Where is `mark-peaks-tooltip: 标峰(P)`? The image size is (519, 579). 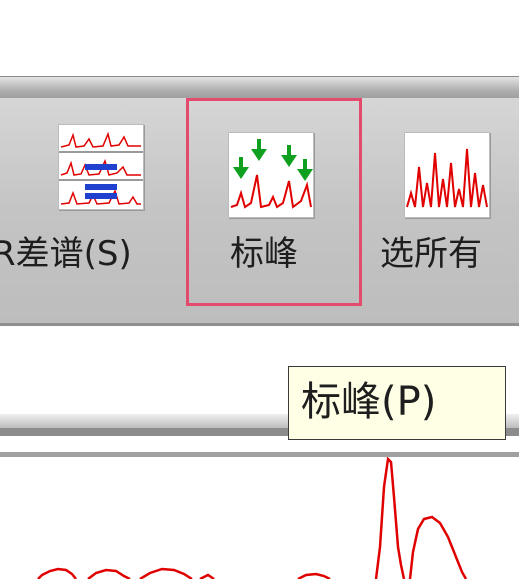
mark-peaks-tooltip: 标峰(P) is located at coordinates (397, 403).